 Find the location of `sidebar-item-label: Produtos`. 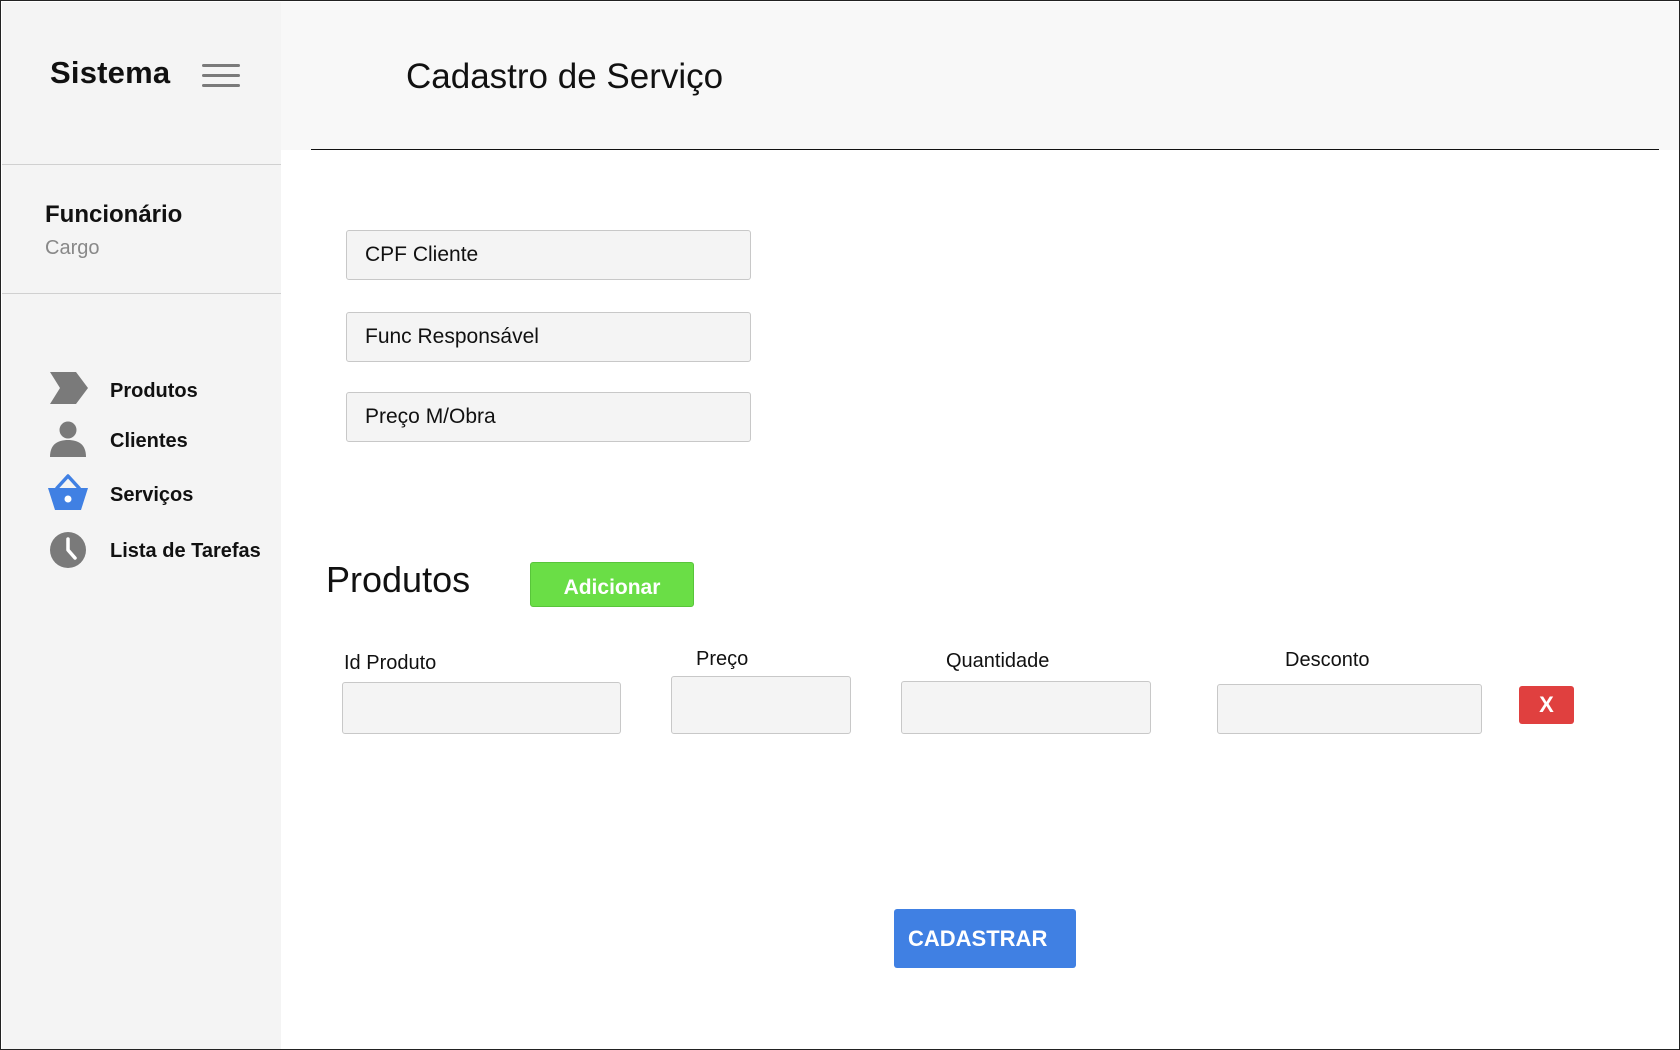

sidebar-item-label: Produtos is located at coordinates (154, 391).